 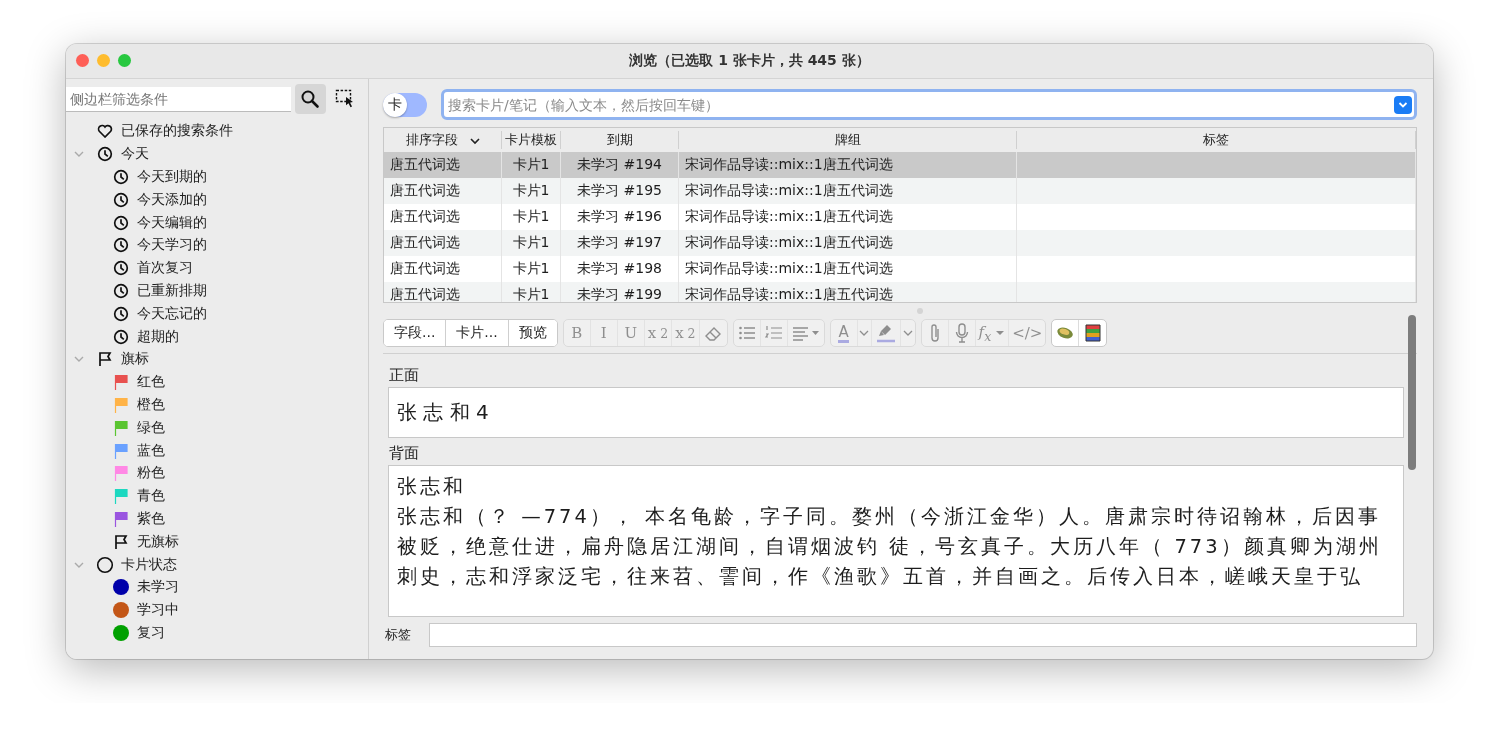 I want to click on window-title: 浏览（已选取 1 张卡片，共 445 张）, so click(x=749, y=61).